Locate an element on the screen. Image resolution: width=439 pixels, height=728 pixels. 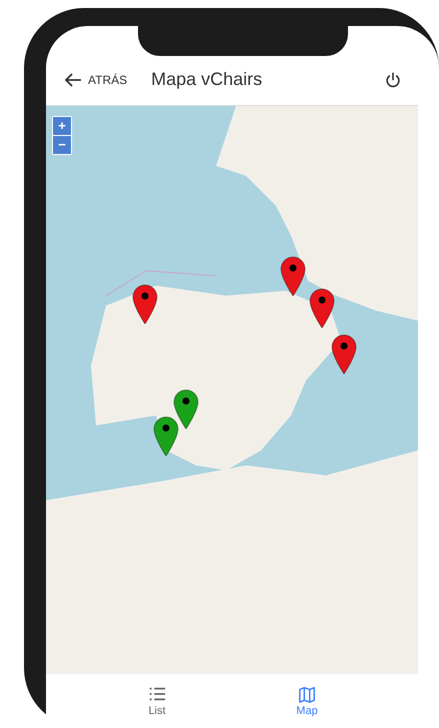
back-button: ATRÁS is located at coordinates (96, 80).